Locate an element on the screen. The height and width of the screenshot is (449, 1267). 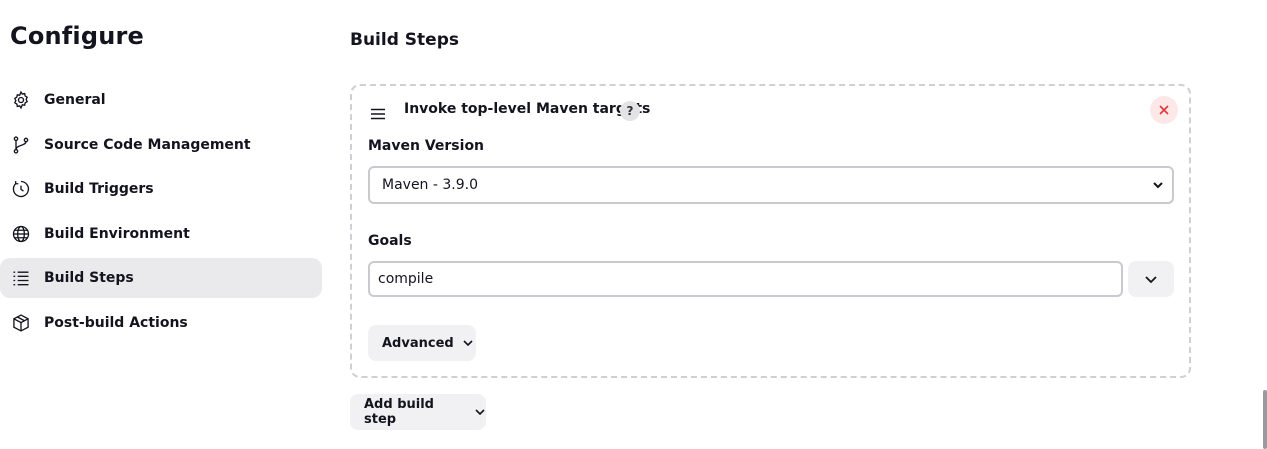
sidebar-item-label: General is located at coordinates (75, 100).